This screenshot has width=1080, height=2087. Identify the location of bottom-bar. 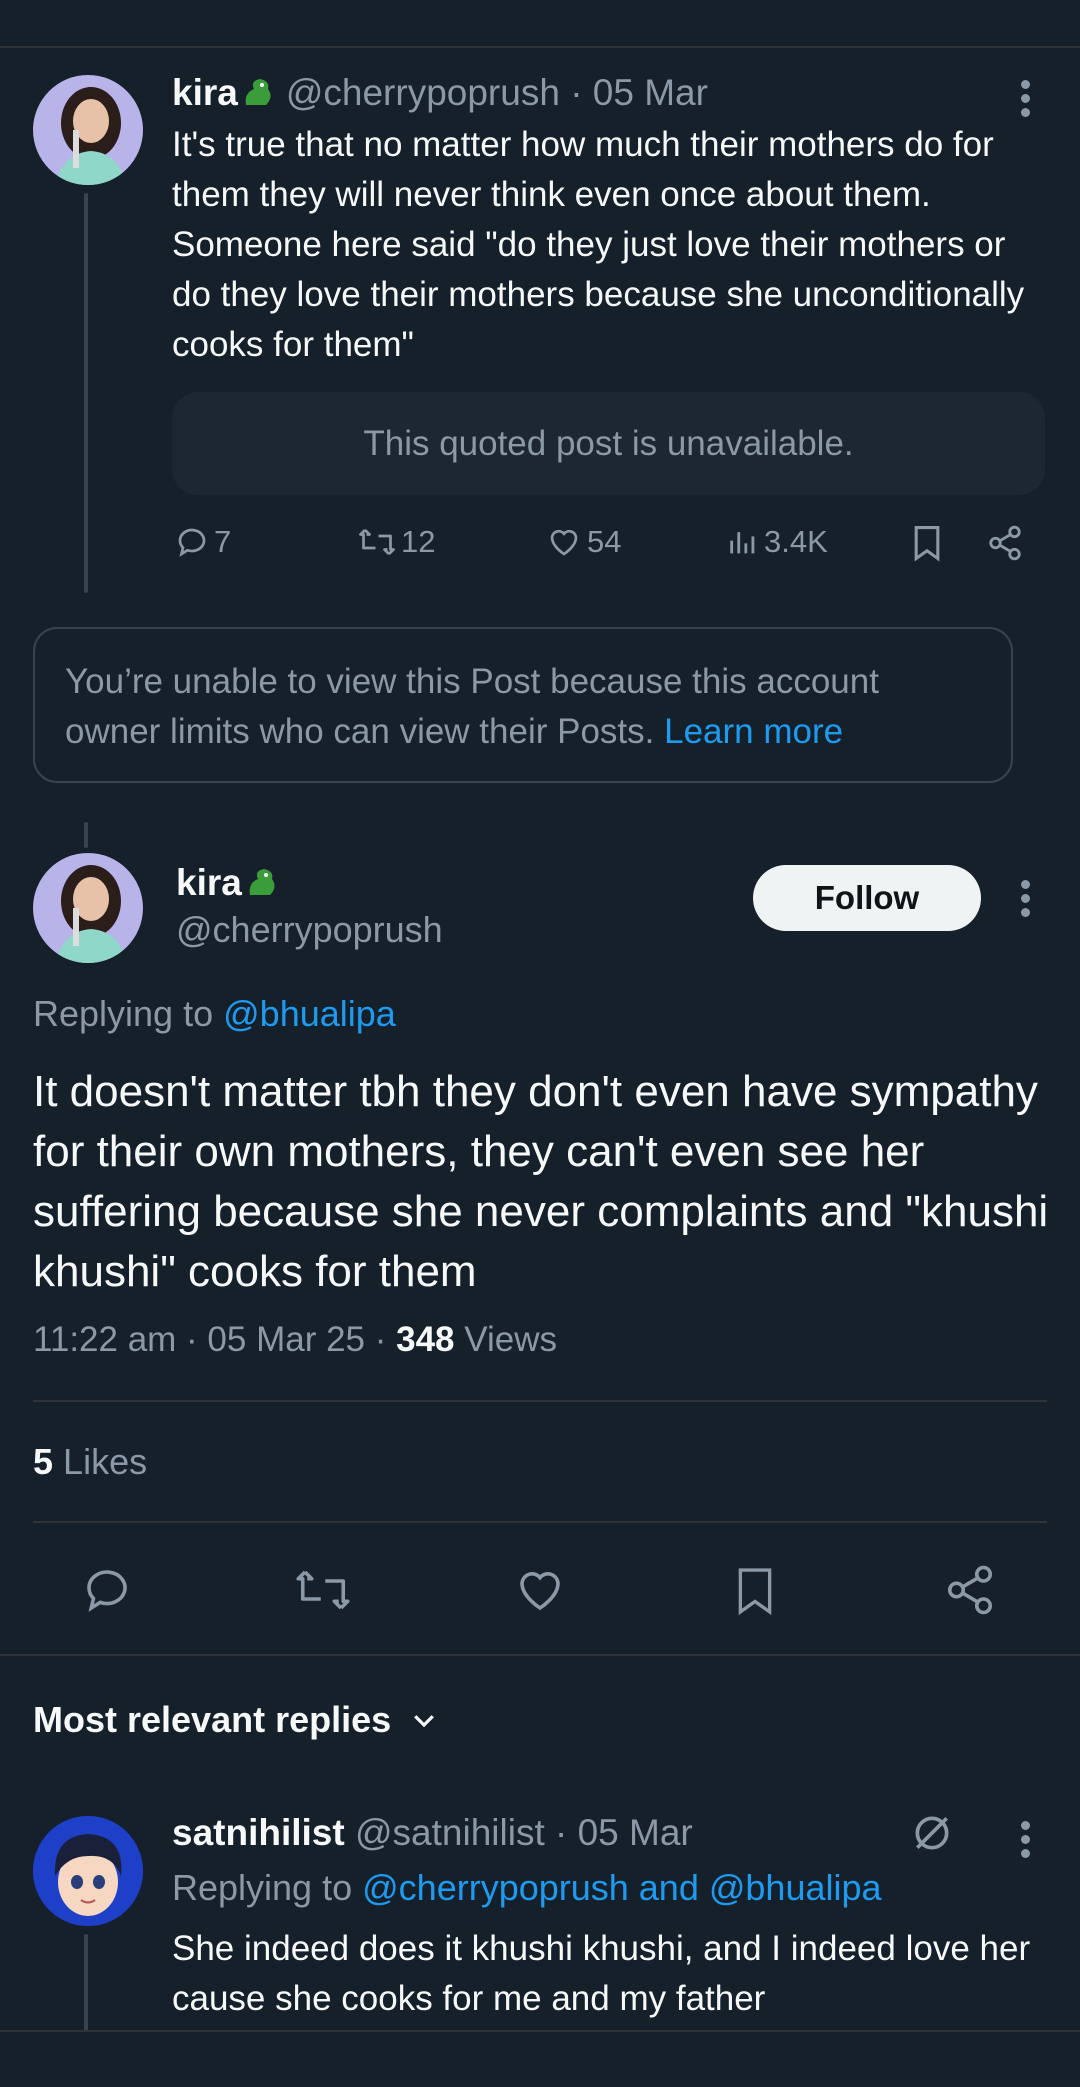
(540, 2059).